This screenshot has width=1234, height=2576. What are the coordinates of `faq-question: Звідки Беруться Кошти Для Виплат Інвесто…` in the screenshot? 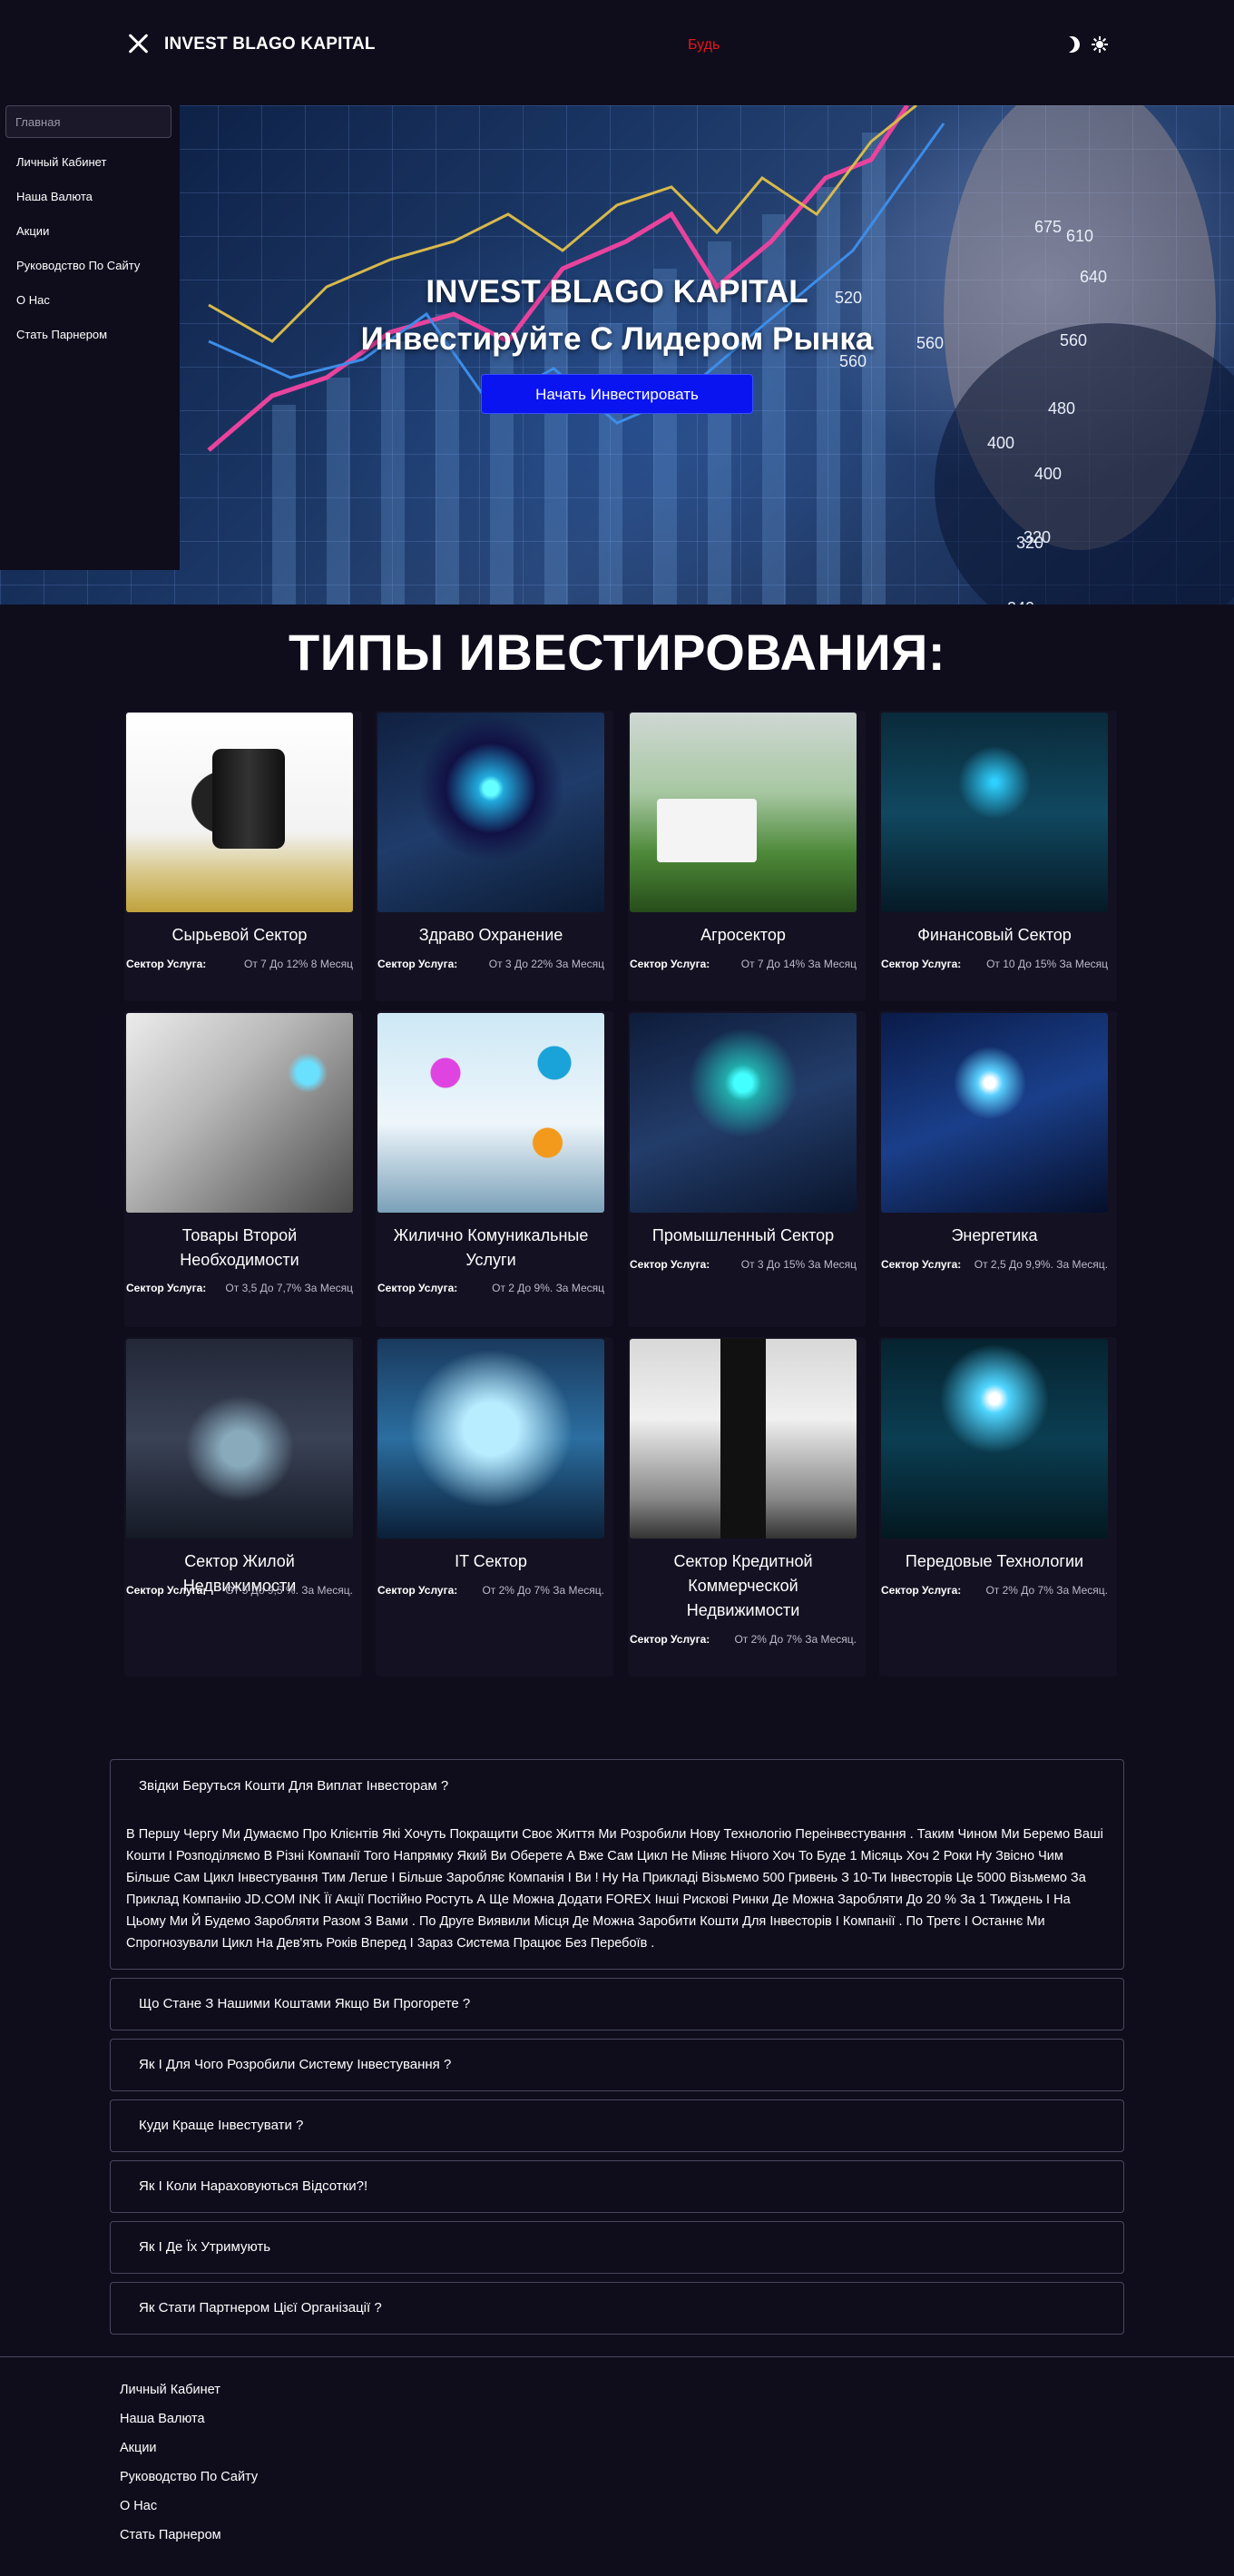 It's located at (617, 1786).